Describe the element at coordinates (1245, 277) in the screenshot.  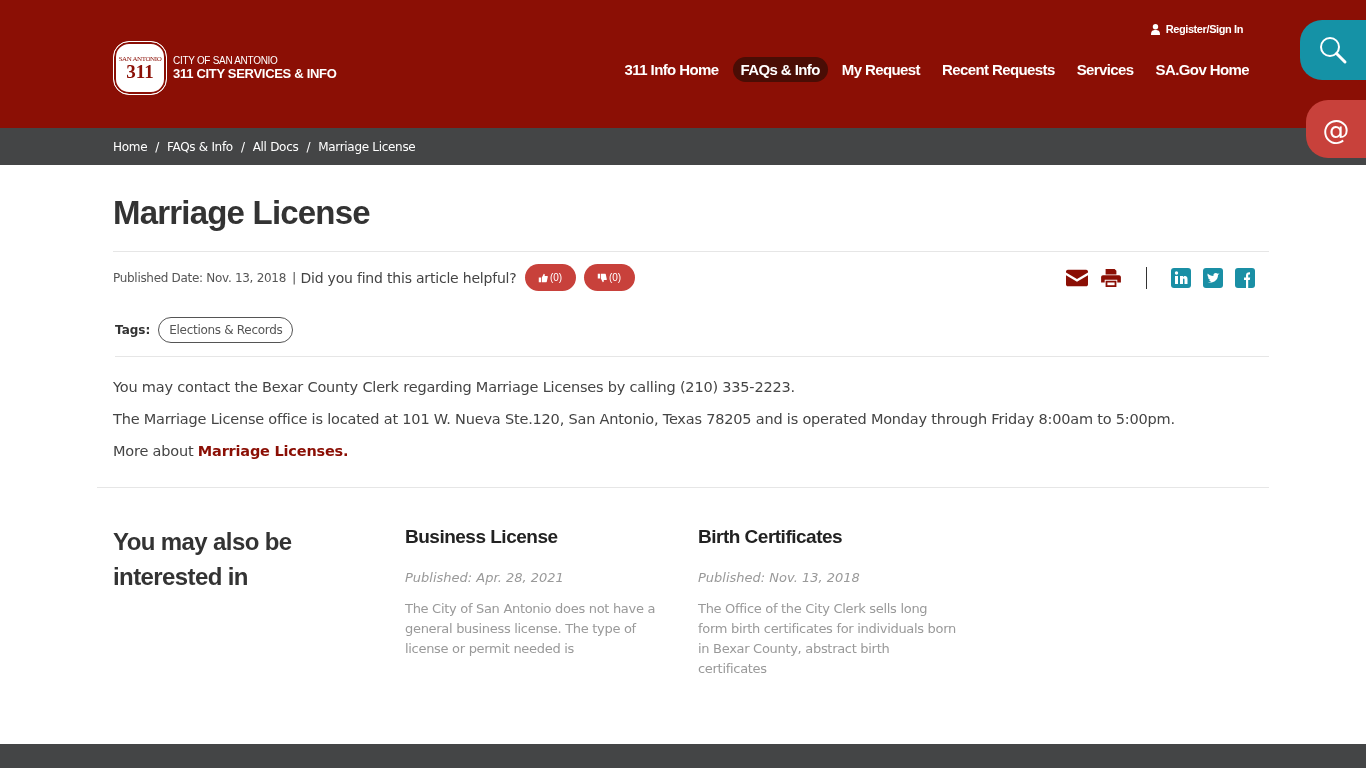
I see `facebook-icon` at that location.